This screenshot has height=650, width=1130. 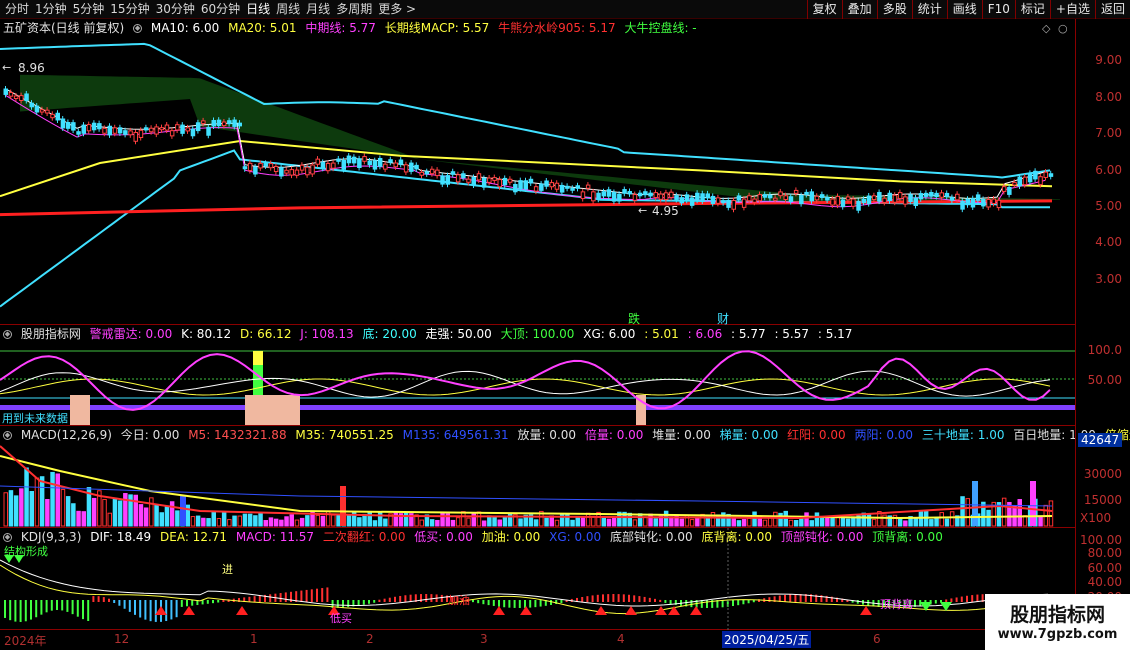 I want to click on toolbar-button: 多股, so click(x=894, y=9).